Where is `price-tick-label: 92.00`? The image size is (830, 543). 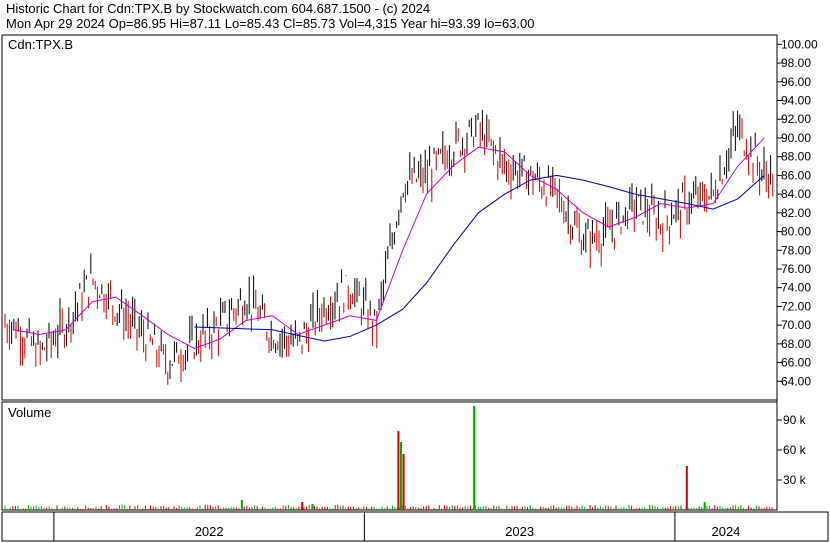
price-tick-label: 92.00 is located at coordinates (796, 119).